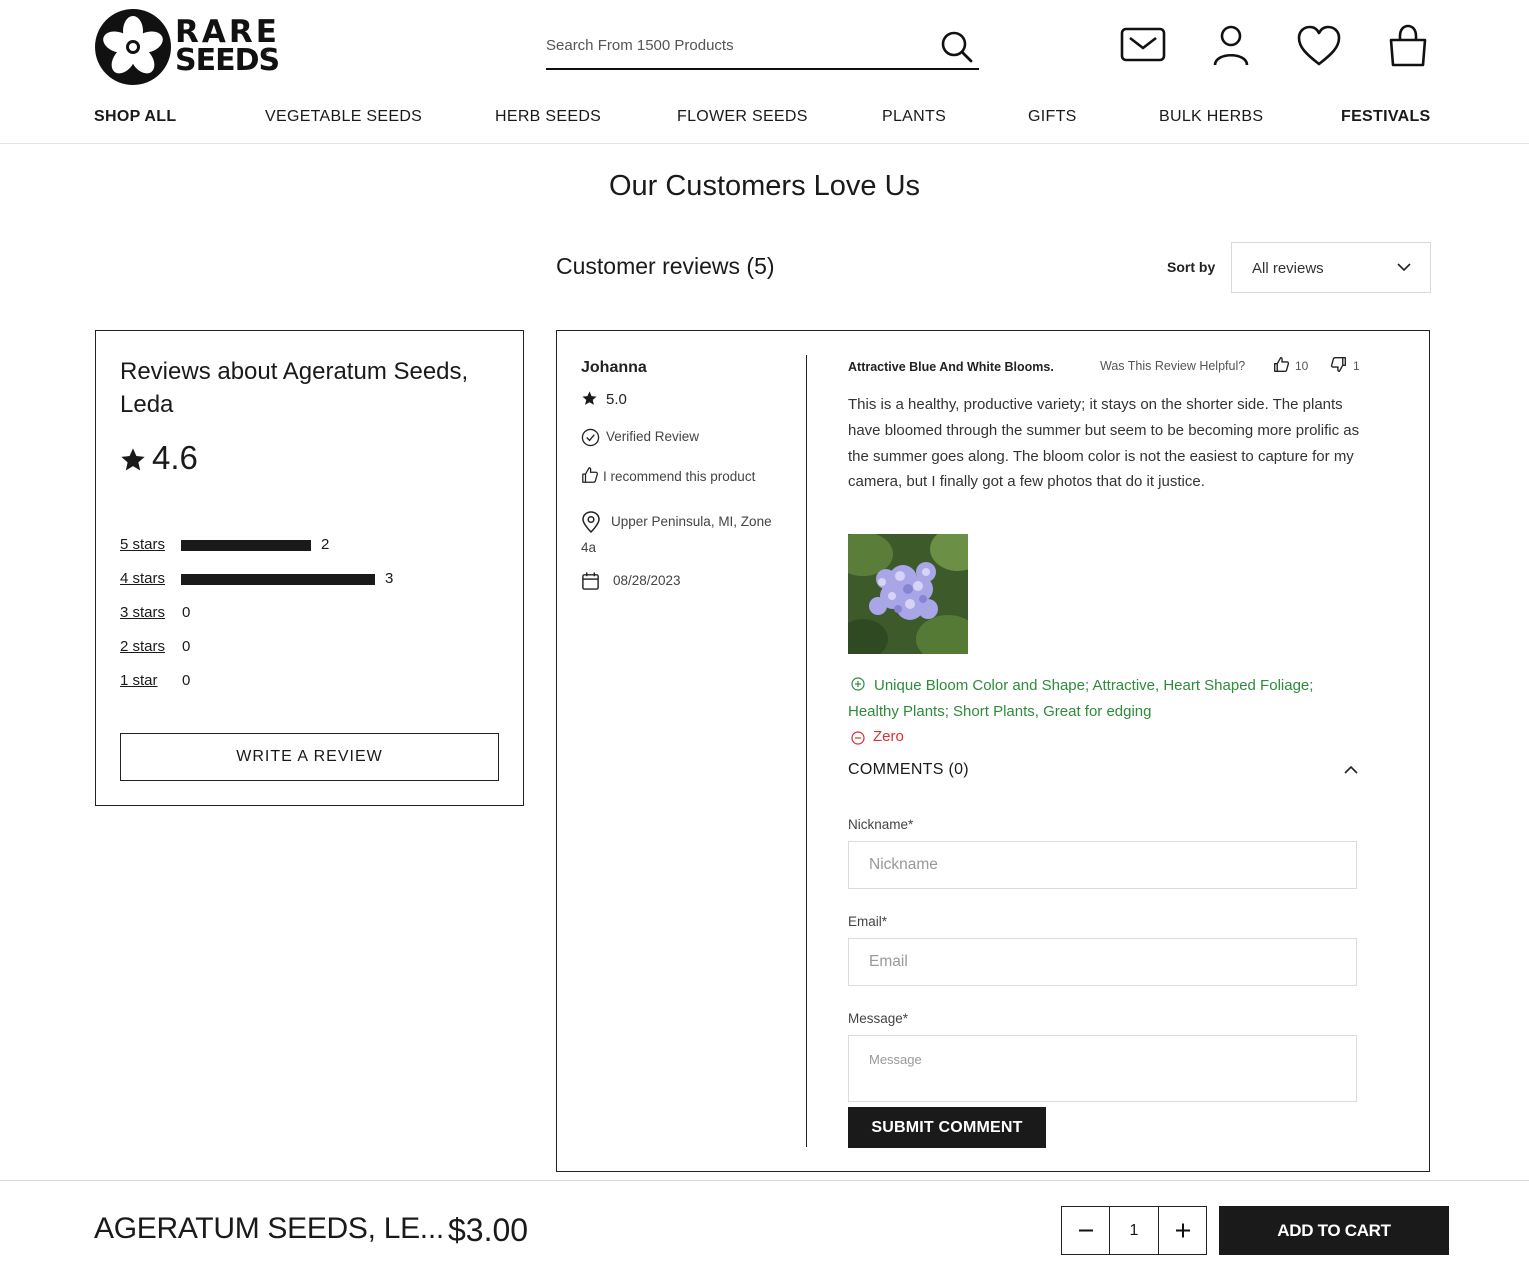  Describe the element at coordinates (1334, 1230) in the screenshot. I see `add-to-cart-button: ADD TO CART` at that location.